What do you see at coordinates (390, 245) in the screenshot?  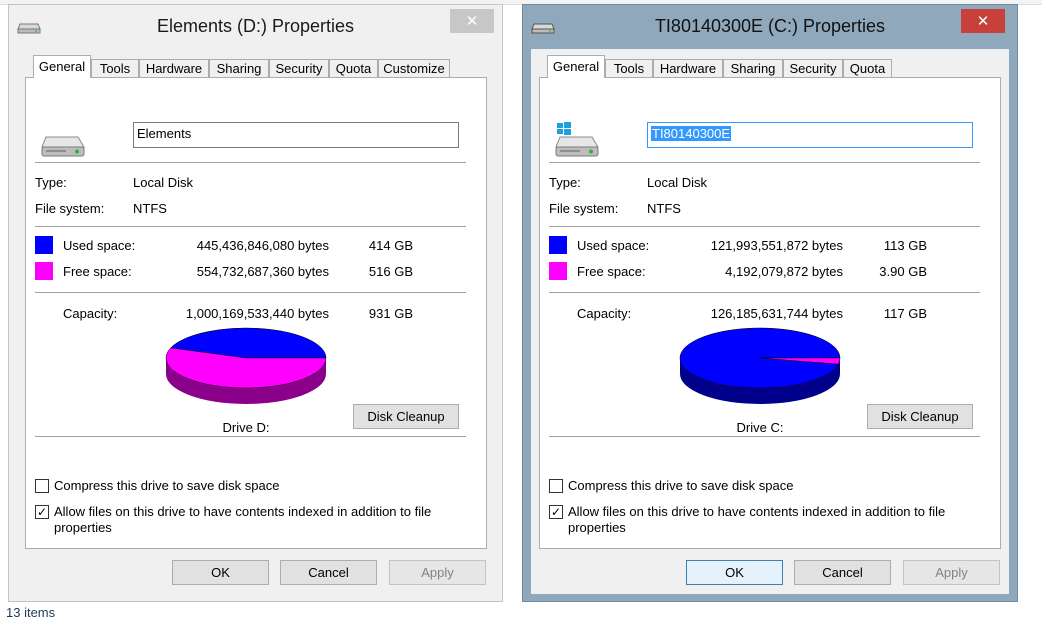 I see `used-space-size: 414 GB` at bounding box center [390, 245].